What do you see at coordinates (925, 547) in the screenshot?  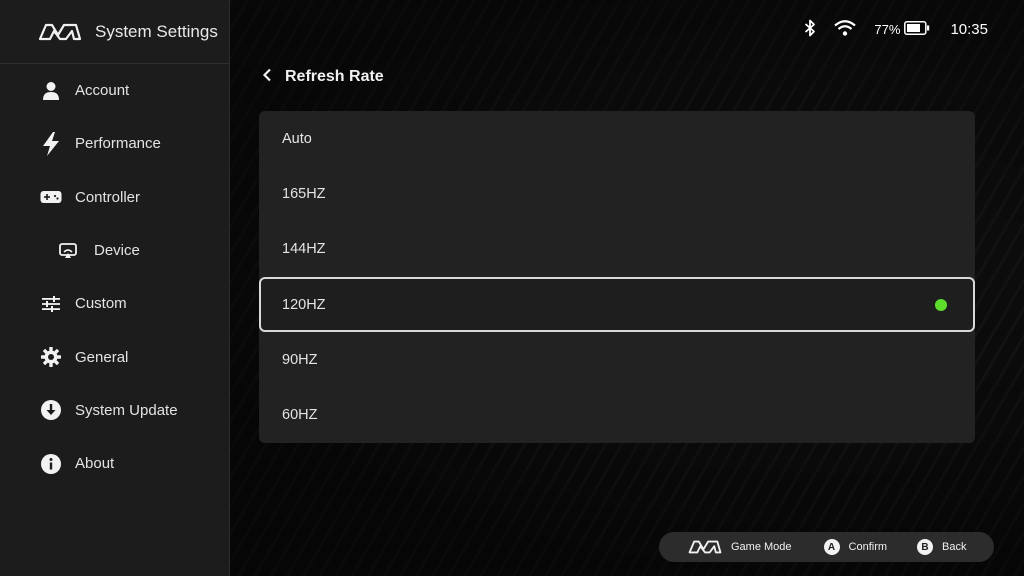 I see `b-button-icon: B` at bounding box center [925, 547].